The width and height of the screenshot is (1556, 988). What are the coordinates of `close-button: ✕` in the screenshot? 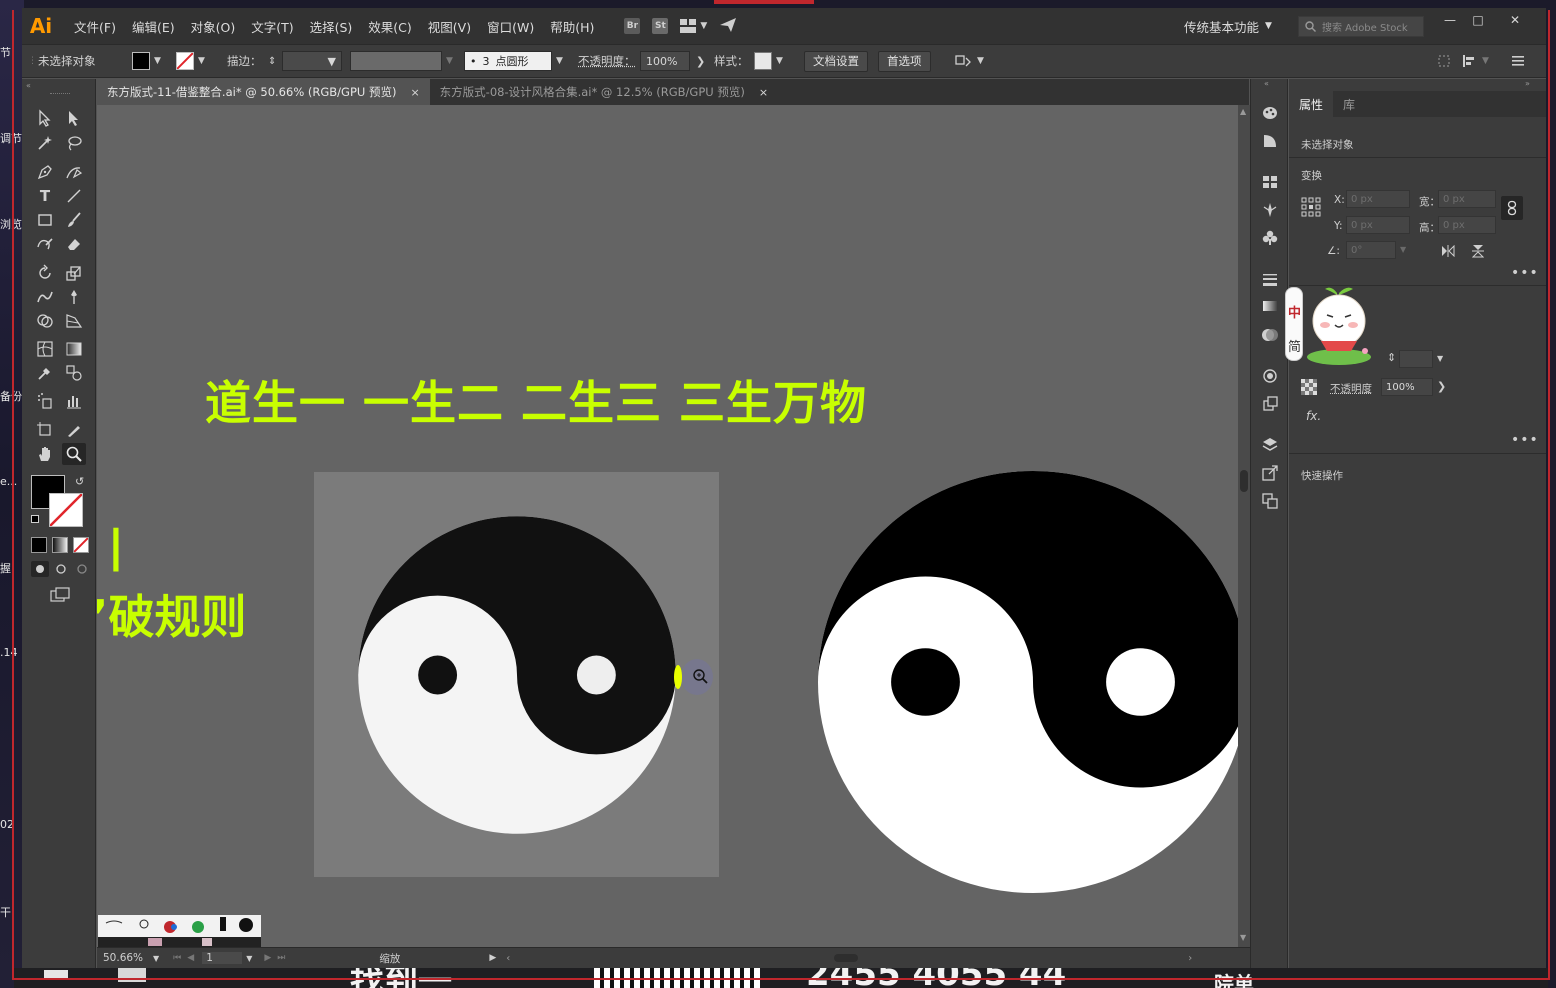 It's located at (1515, 20).